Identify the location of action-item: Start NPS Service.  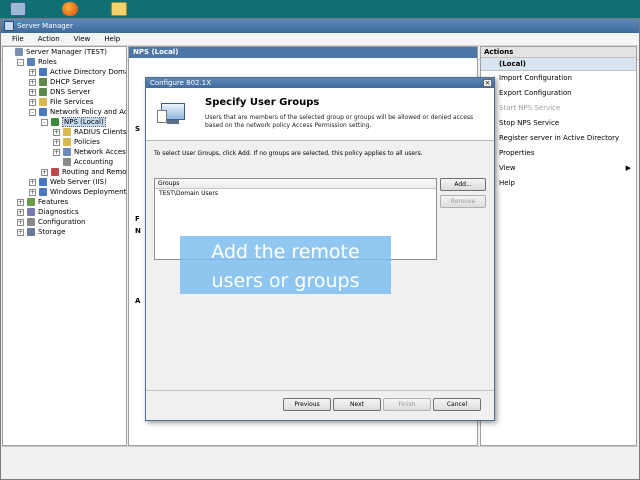
(558, 108).